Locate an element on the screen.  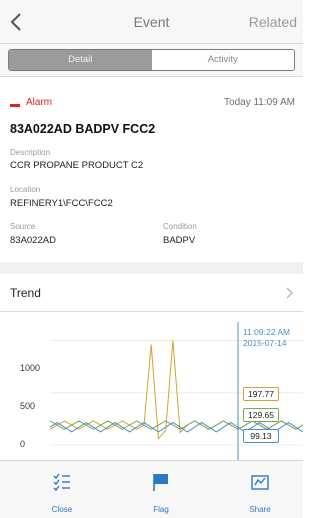
source-value: 83A022AD is located at coordinates (33, 240).